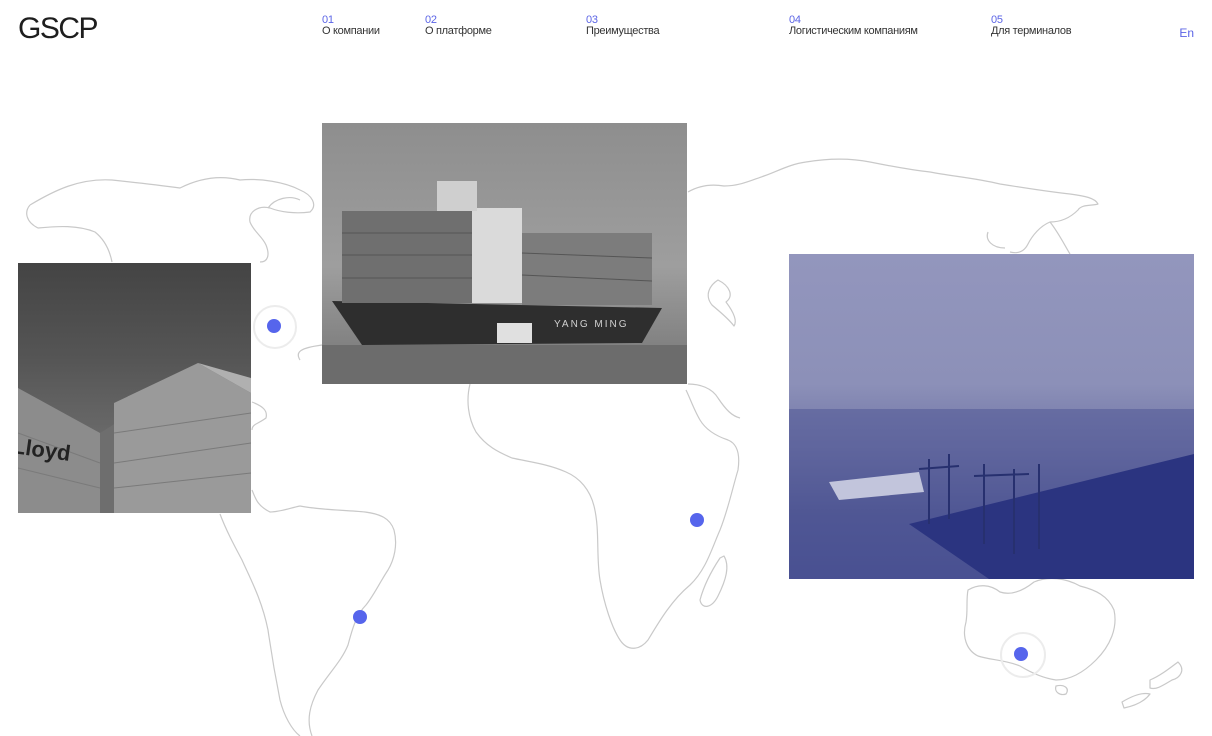 The width and height of the screenshot is (1212, 736). I want to click on tasmania-outline, so click(1061, 690).